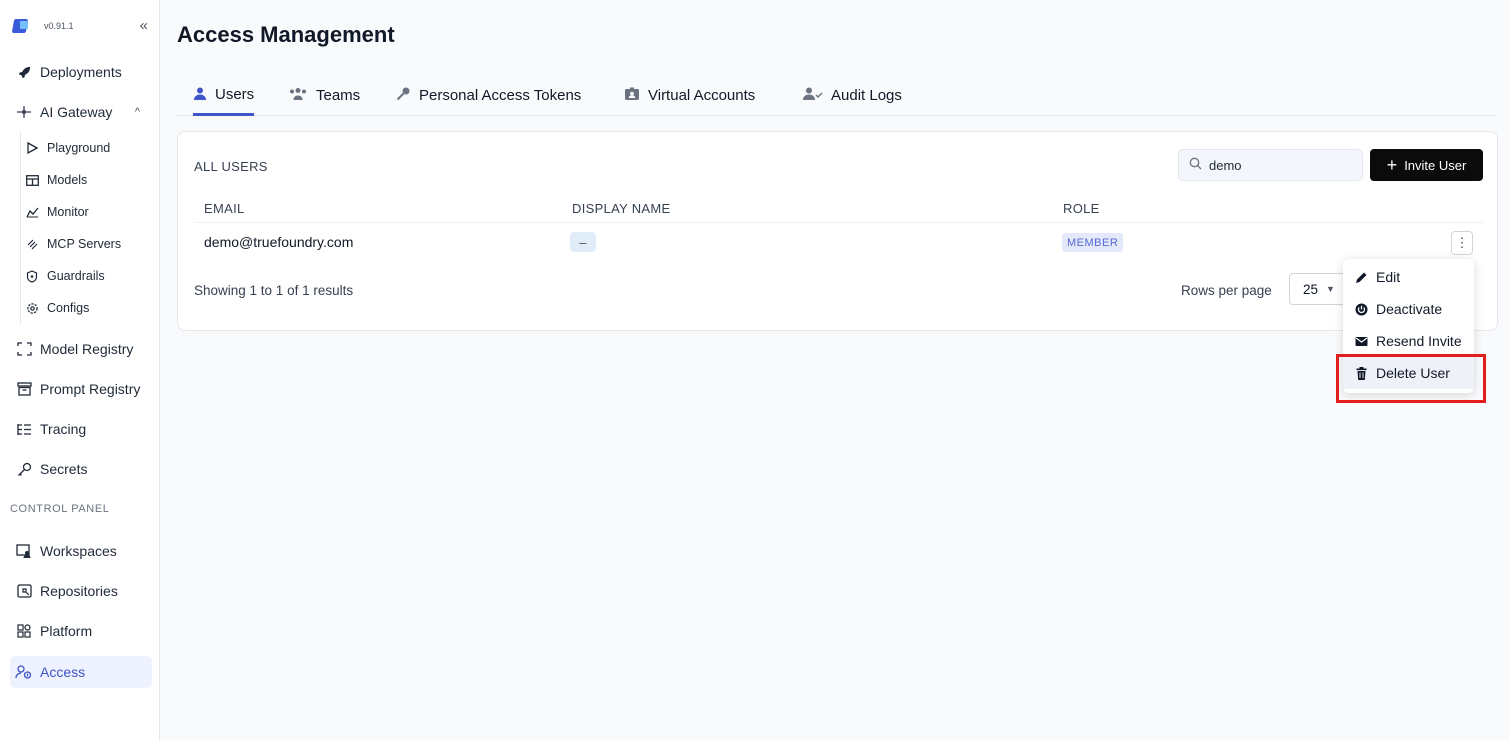 The height and width of the screenshot is (740, 1510). I want to click on tab-label: Personal Access Tokens, so click(500, 95).